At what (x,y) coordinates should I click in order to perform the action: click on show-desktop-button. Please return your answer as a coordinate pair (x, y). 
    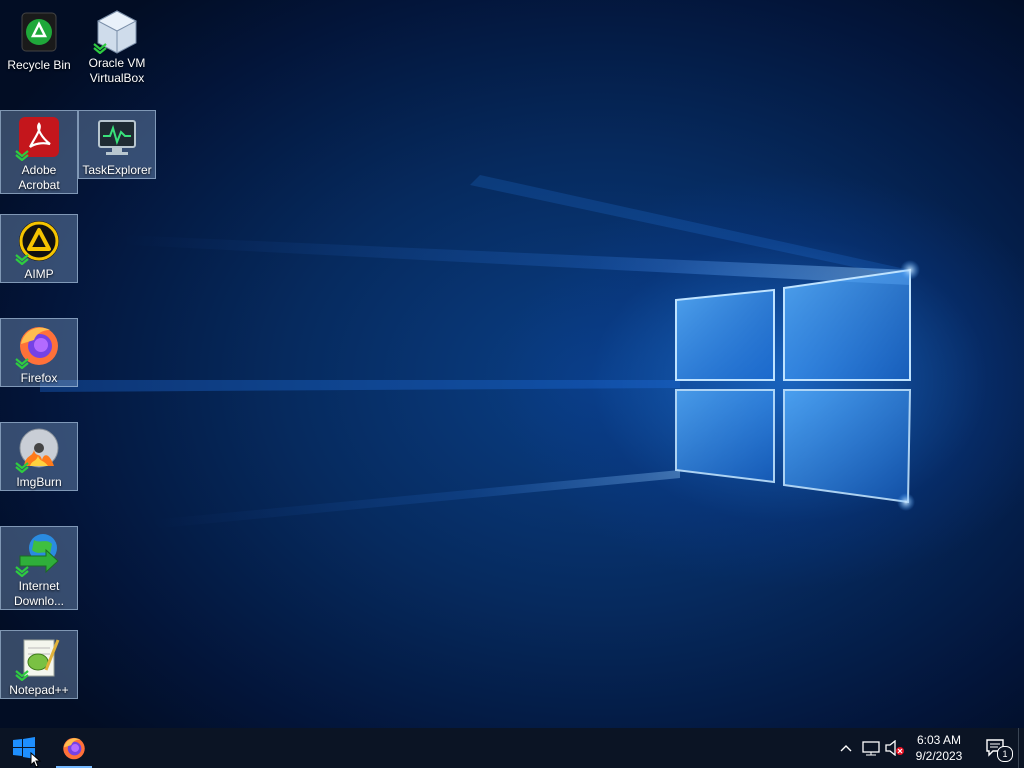
    Looking at the image, I should click on (1021, 748).